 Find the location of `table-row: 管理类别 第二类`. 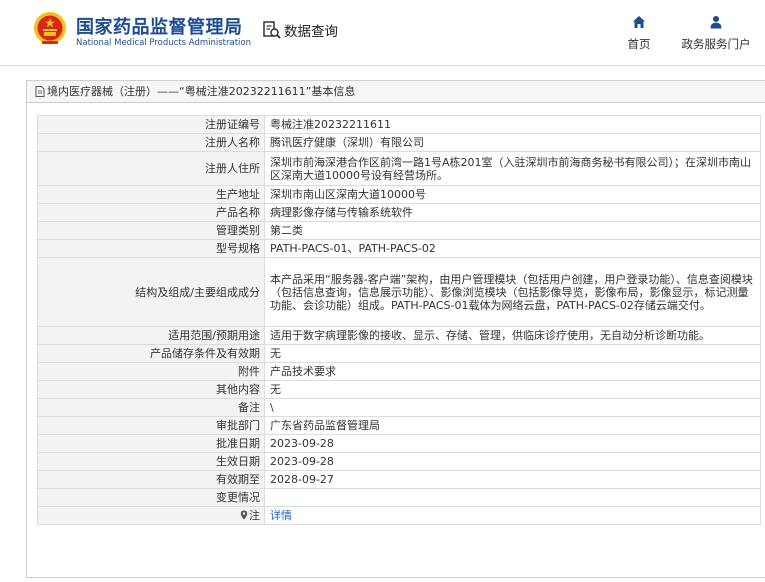

table-row: 管理类别 第二类 is located at coordinates (399, 230).